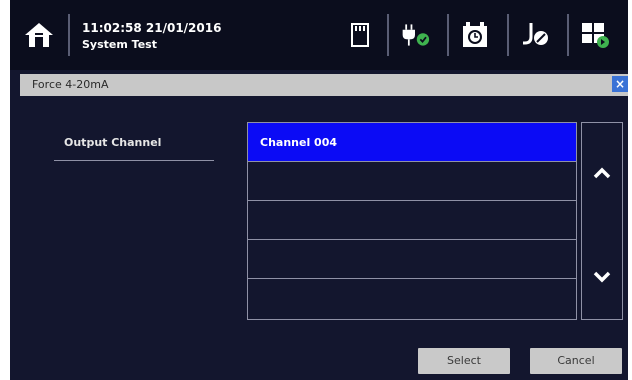 The height and width of the screenshot is (380, 632). Describe the element at coordinates (412, 142) in the screenshot. I see `list-item: Channel 004` at that location.